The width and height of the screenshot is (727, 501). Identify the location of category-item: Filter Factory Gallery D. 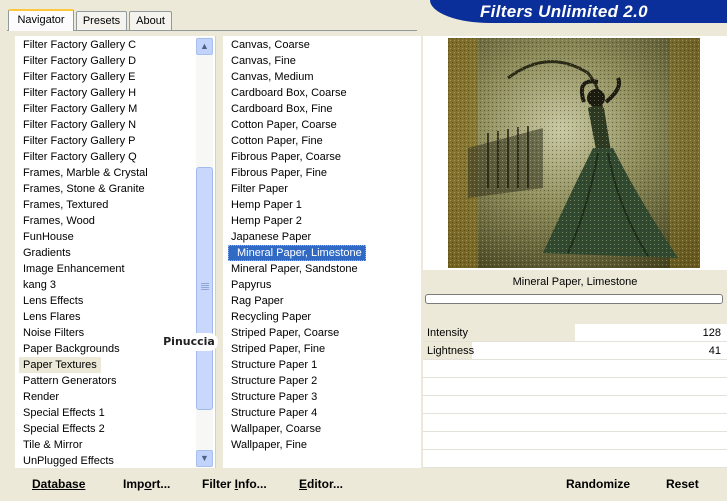
(115, 61).